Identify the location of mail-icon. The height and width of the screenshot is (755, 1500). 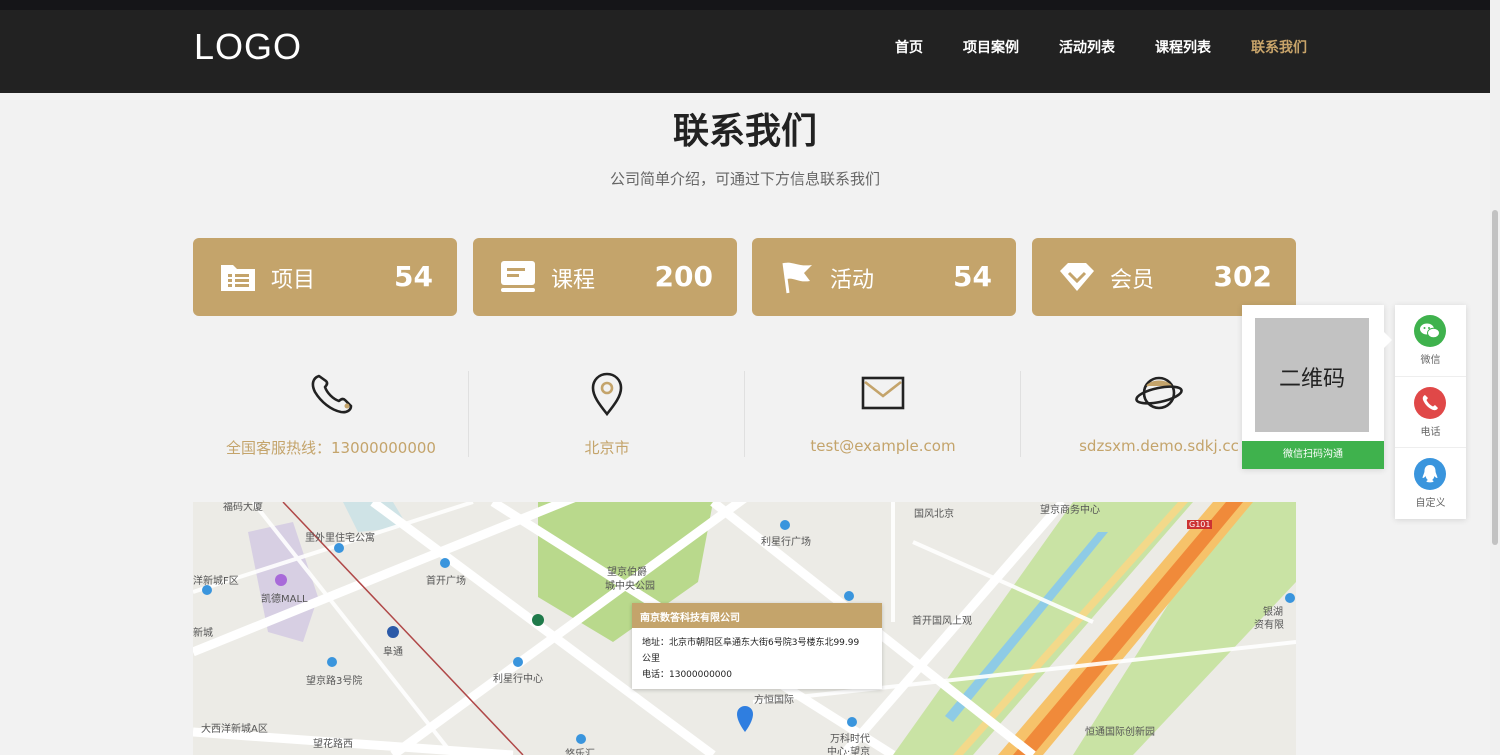
(883, 393).